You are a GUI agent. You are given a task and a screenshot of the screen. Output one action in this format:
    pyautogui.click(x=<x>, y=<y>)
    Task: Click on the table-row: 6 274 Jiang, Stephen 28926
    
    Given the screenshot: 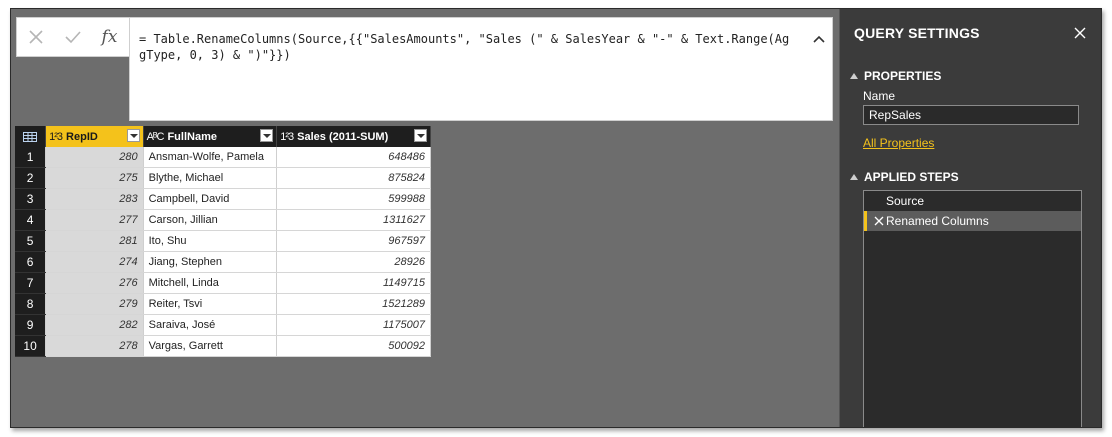 What is the action you would take?
    pyautogui.click(x=223, y=262)
    